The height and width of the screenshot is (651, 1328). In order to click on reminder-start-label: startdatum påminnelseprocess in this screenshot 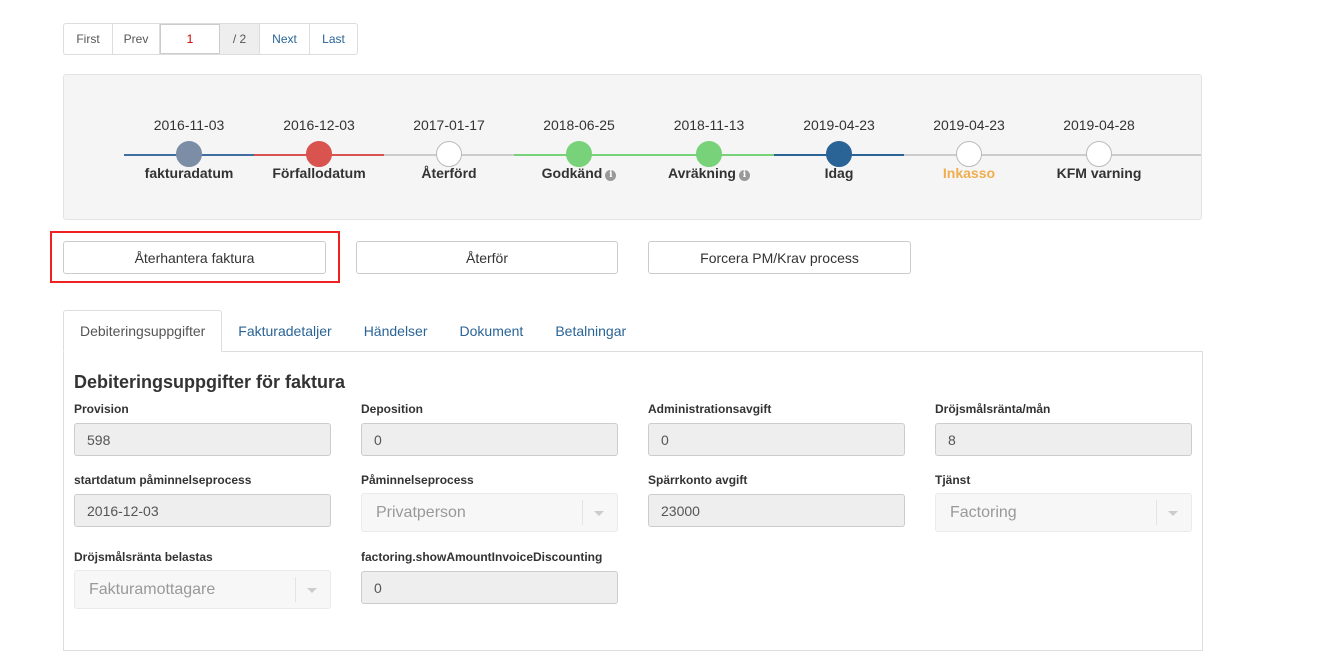, I will do `click(163, 480)`.